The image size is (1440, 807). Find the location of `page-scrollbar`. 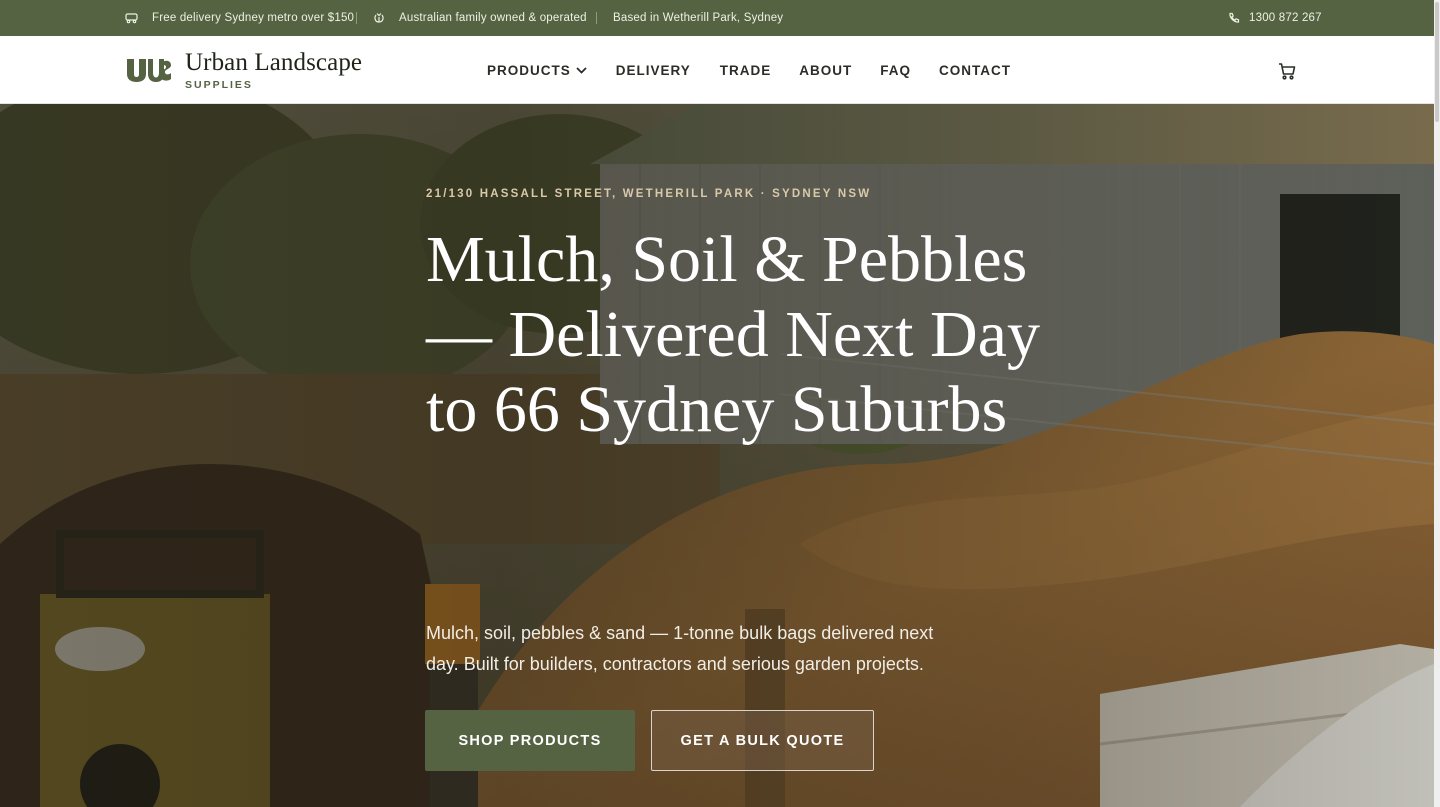

page-scrollbar is located at coordinates (1437, 403).